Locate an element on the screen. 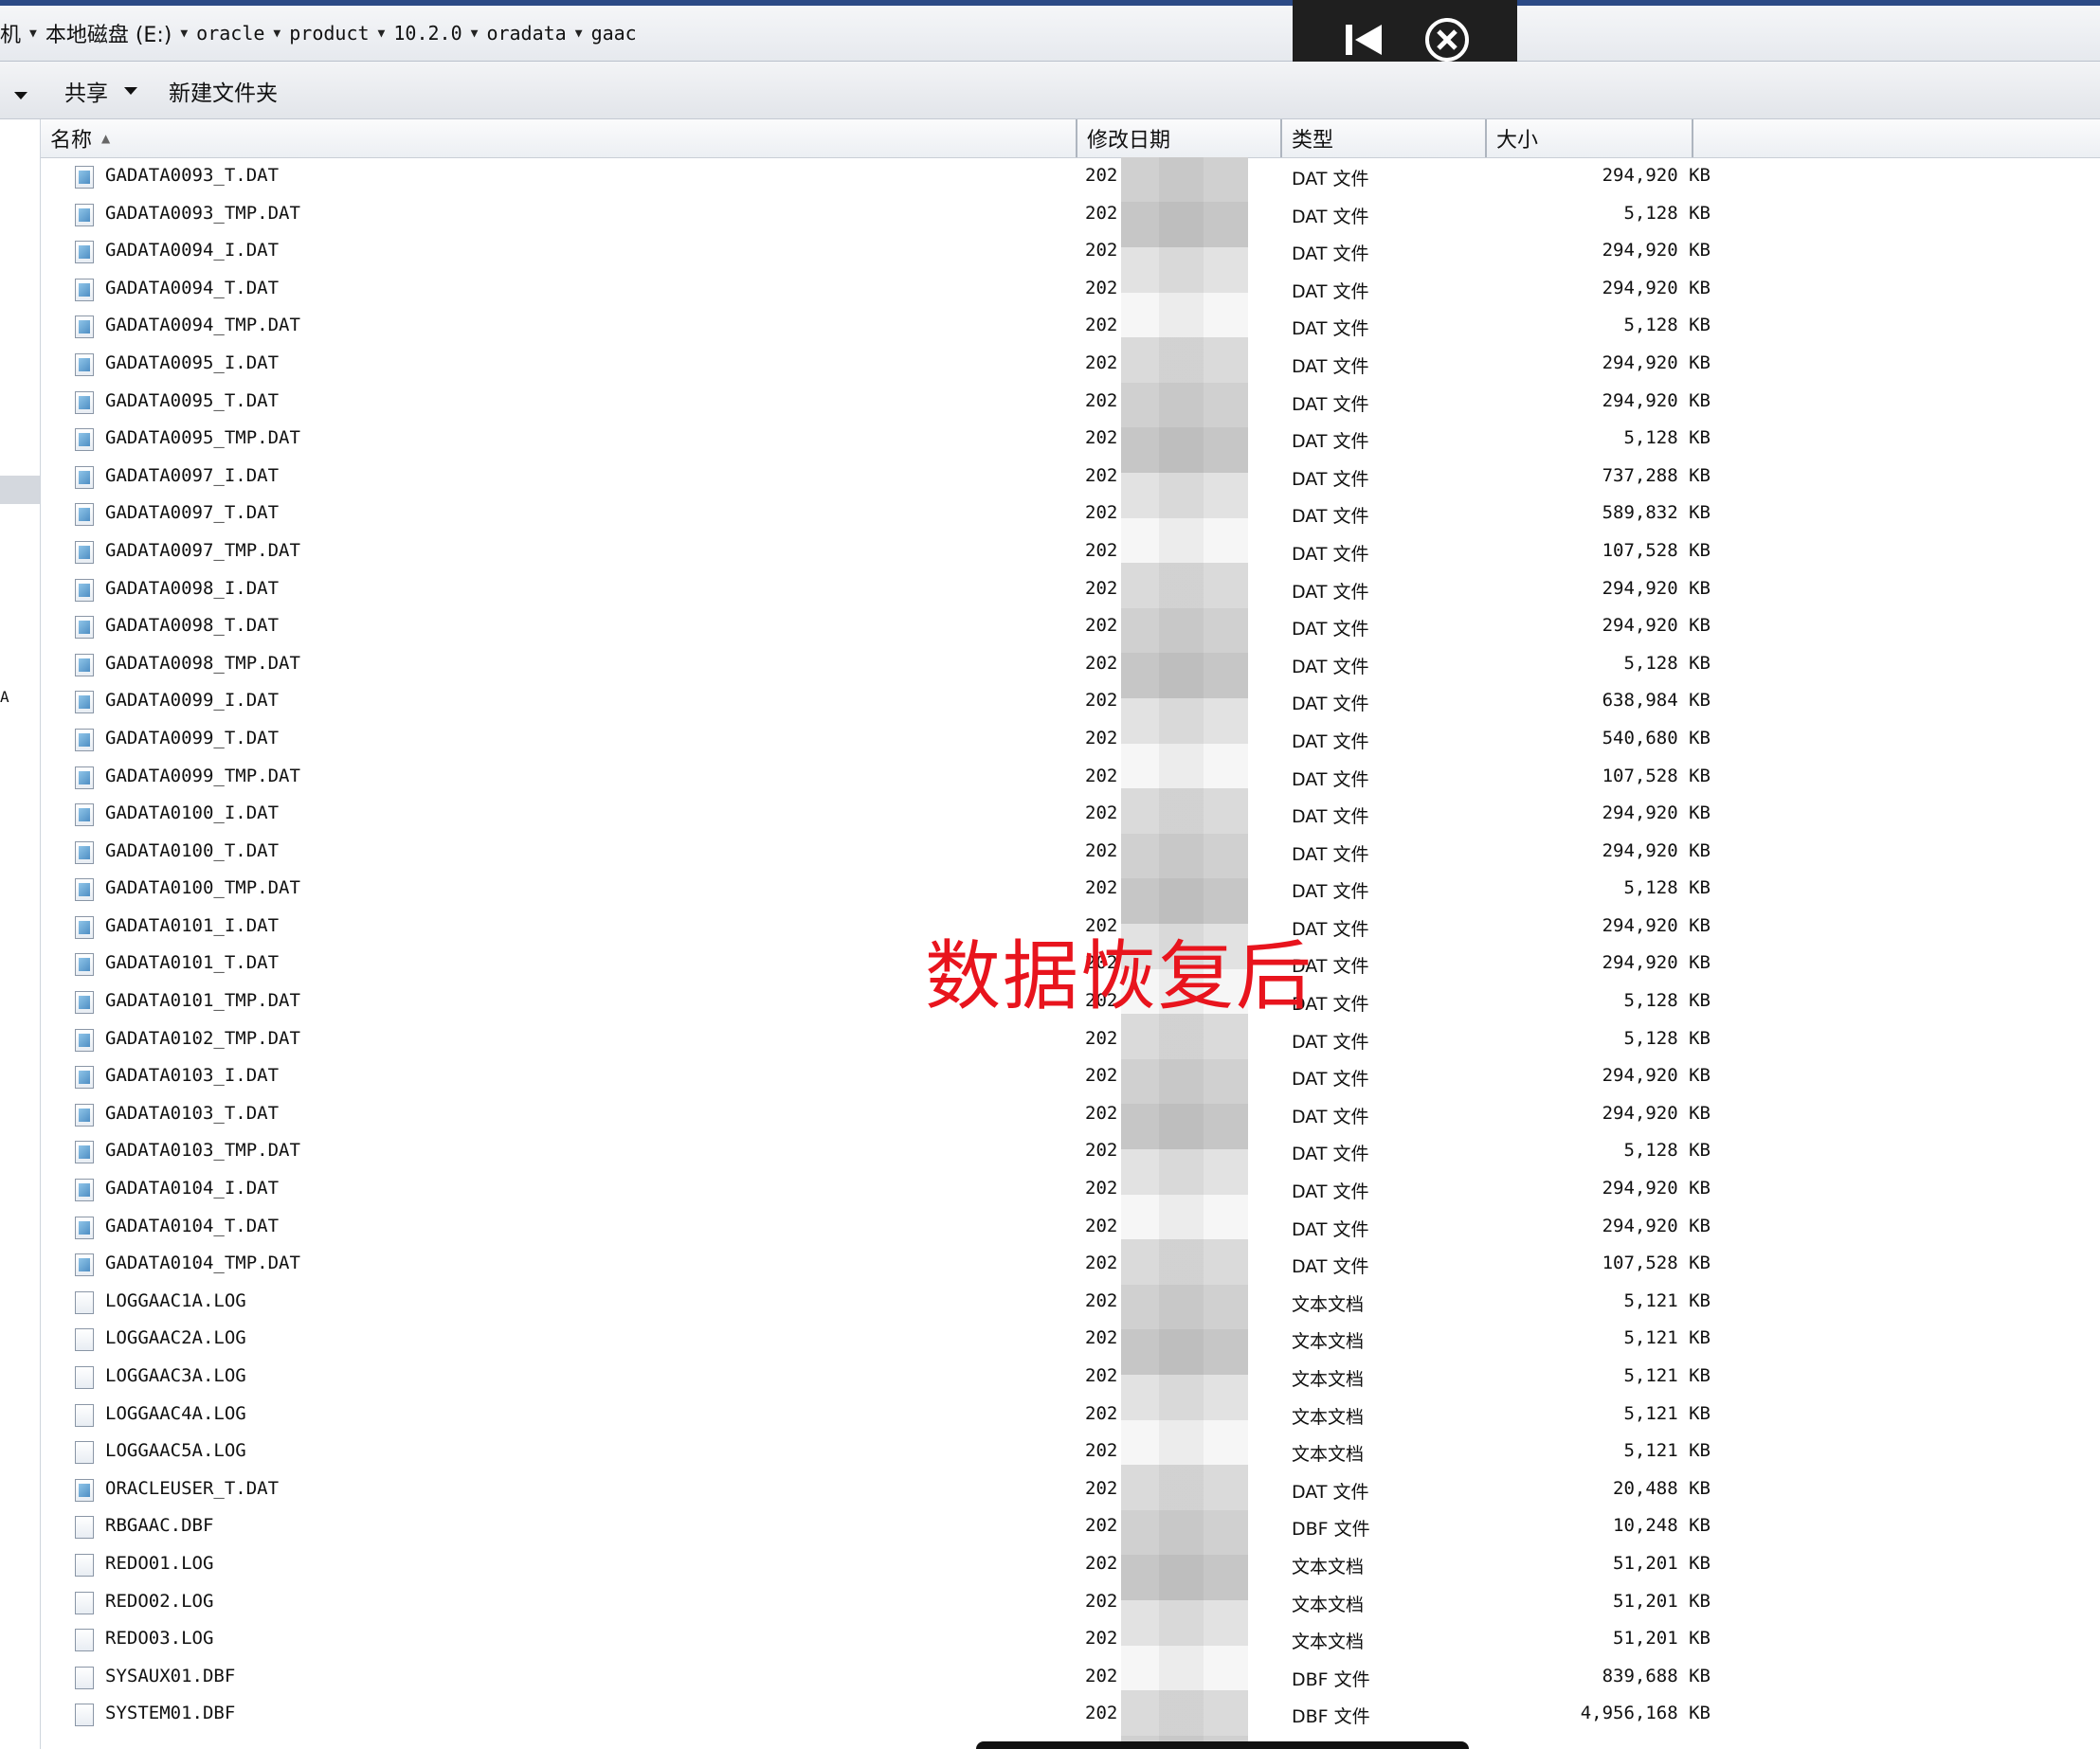 This screenshot has height=1749, width=2100. file-name: GADATA0103_TMP.DAT is located at coordinates (203, 1151).